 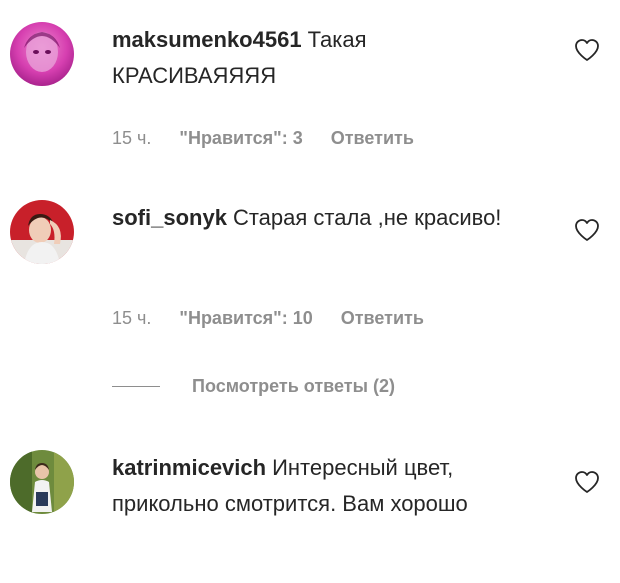 I want to click on comment-username: katrinmicevich, so click(x=189, y=467).